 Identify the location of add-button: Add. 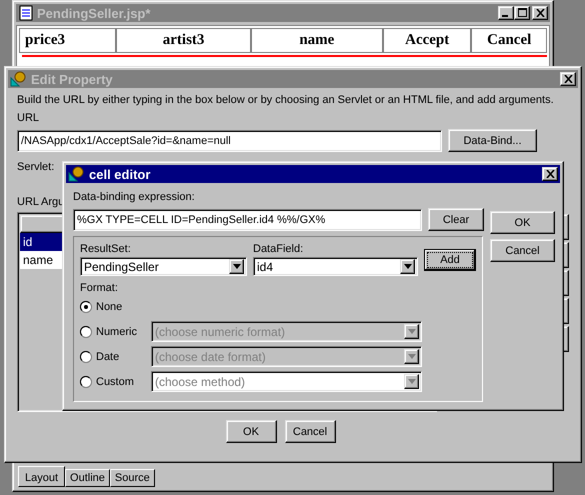
(450, 260).